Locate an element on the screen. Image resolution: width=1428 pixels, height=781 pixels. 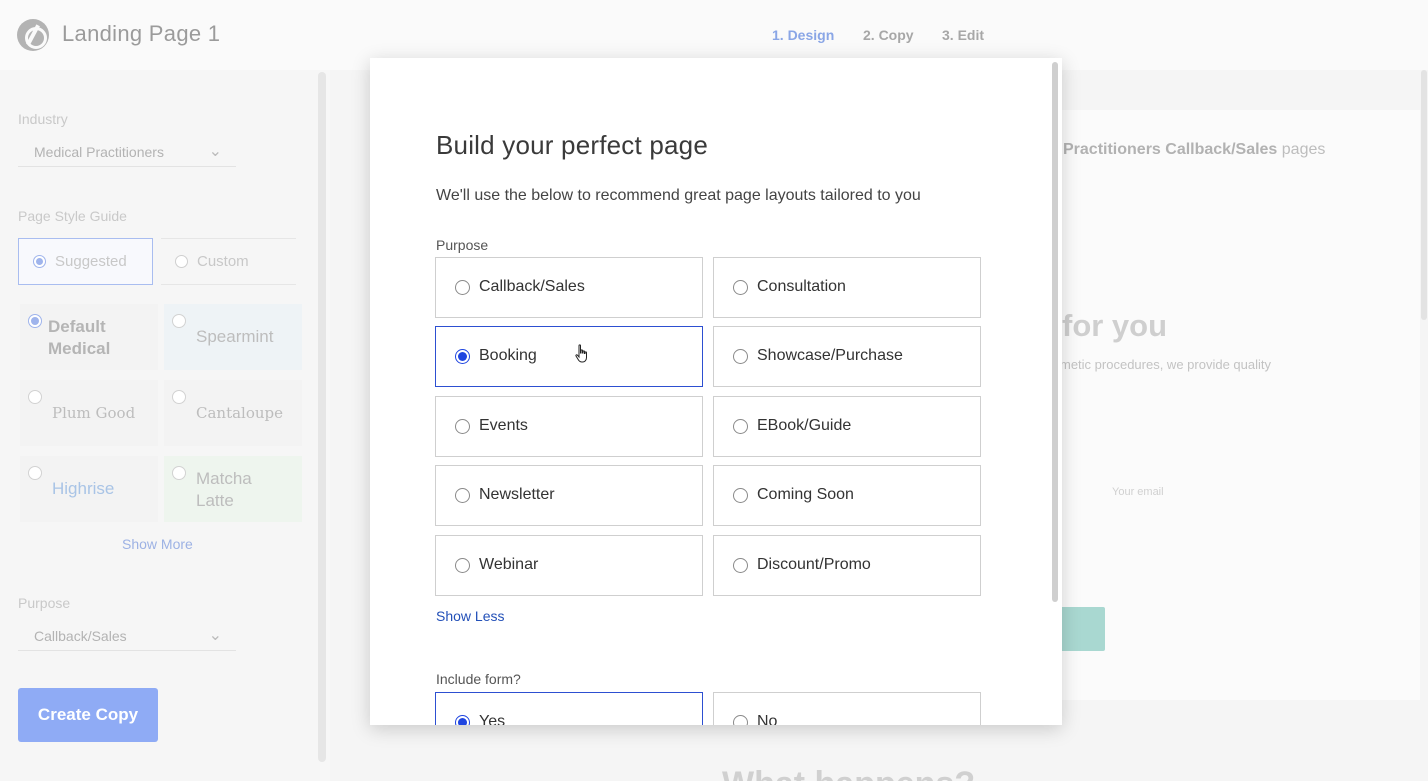
industry-label: Industry is located at coordinates (43, 119).